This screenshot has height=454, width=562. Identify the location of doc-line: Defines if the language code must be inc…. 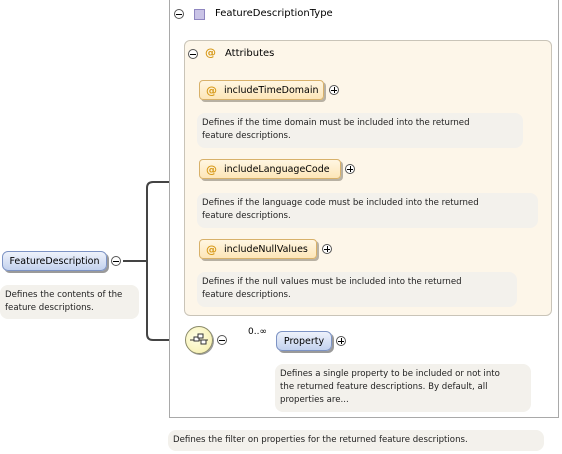
(340, 203).